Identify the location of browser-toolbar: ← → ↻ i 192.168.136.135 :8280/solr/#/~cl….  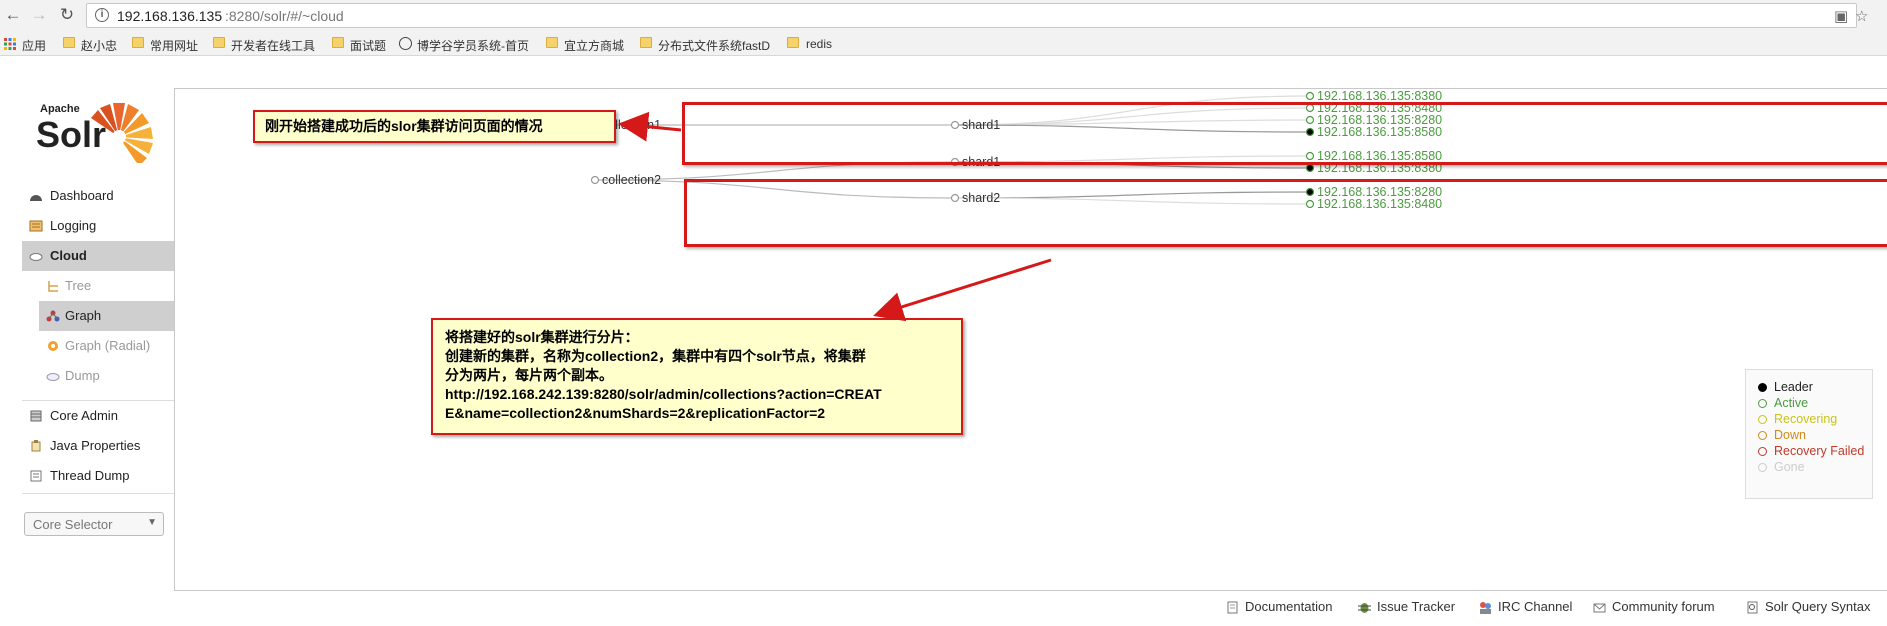
(943, 16).